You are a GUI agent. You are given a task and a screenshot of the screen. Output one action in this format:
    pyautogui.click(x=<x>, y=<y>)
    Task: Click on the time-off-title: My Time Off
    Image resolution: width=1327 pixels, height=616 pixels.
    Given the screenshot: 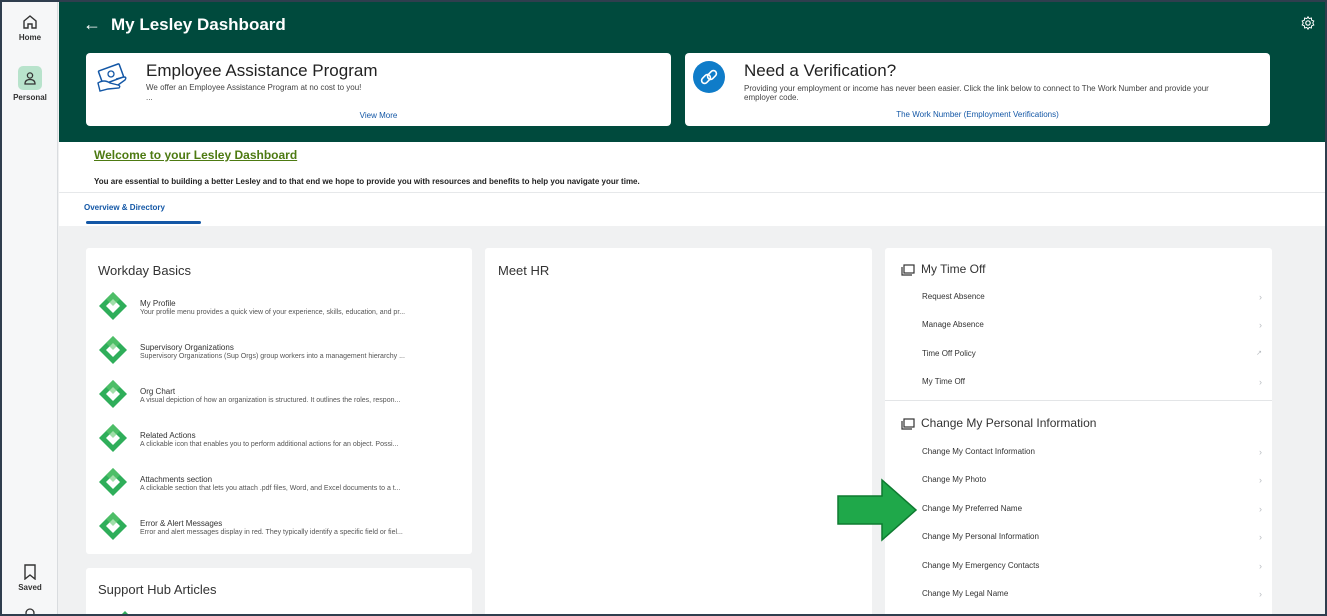 What is the action you would take?
    pyautogui.click(x=953, y=269)
    